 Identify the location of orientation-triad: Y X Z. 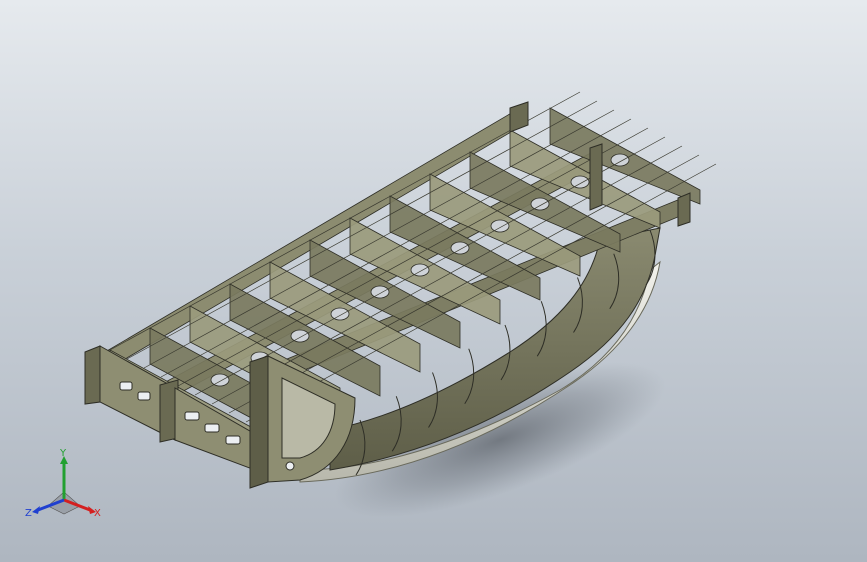
(63, 483).